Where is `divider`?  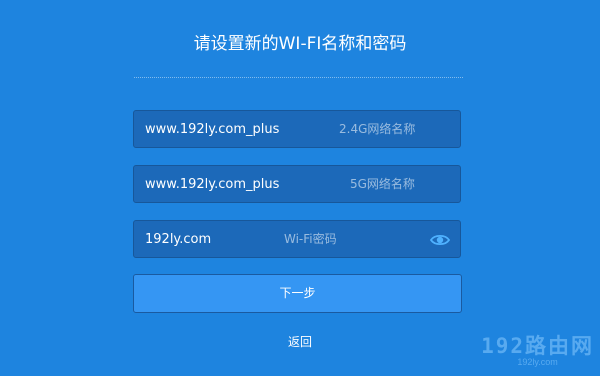
divider is located at coordinates (298, 77).